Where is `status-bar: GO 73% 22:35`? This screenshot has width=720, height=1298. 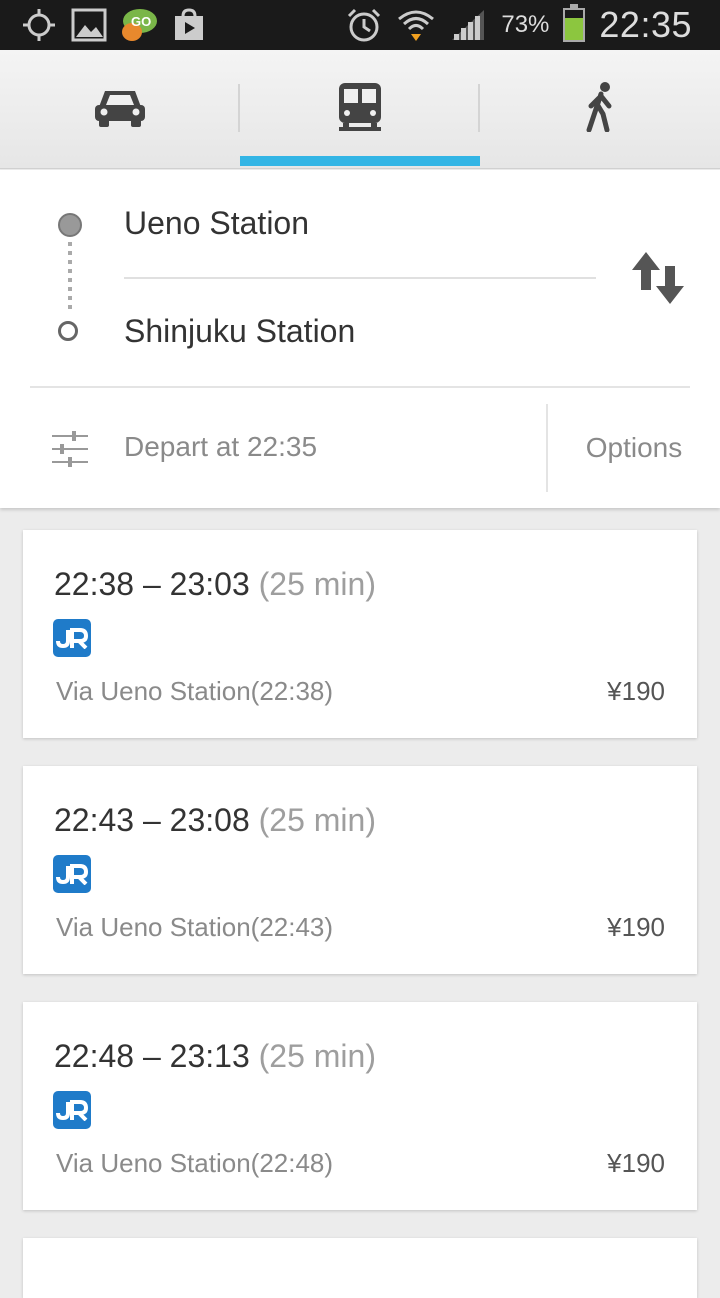 status-bar: GO 73% 22:35 is located at coordinates (360, 25).